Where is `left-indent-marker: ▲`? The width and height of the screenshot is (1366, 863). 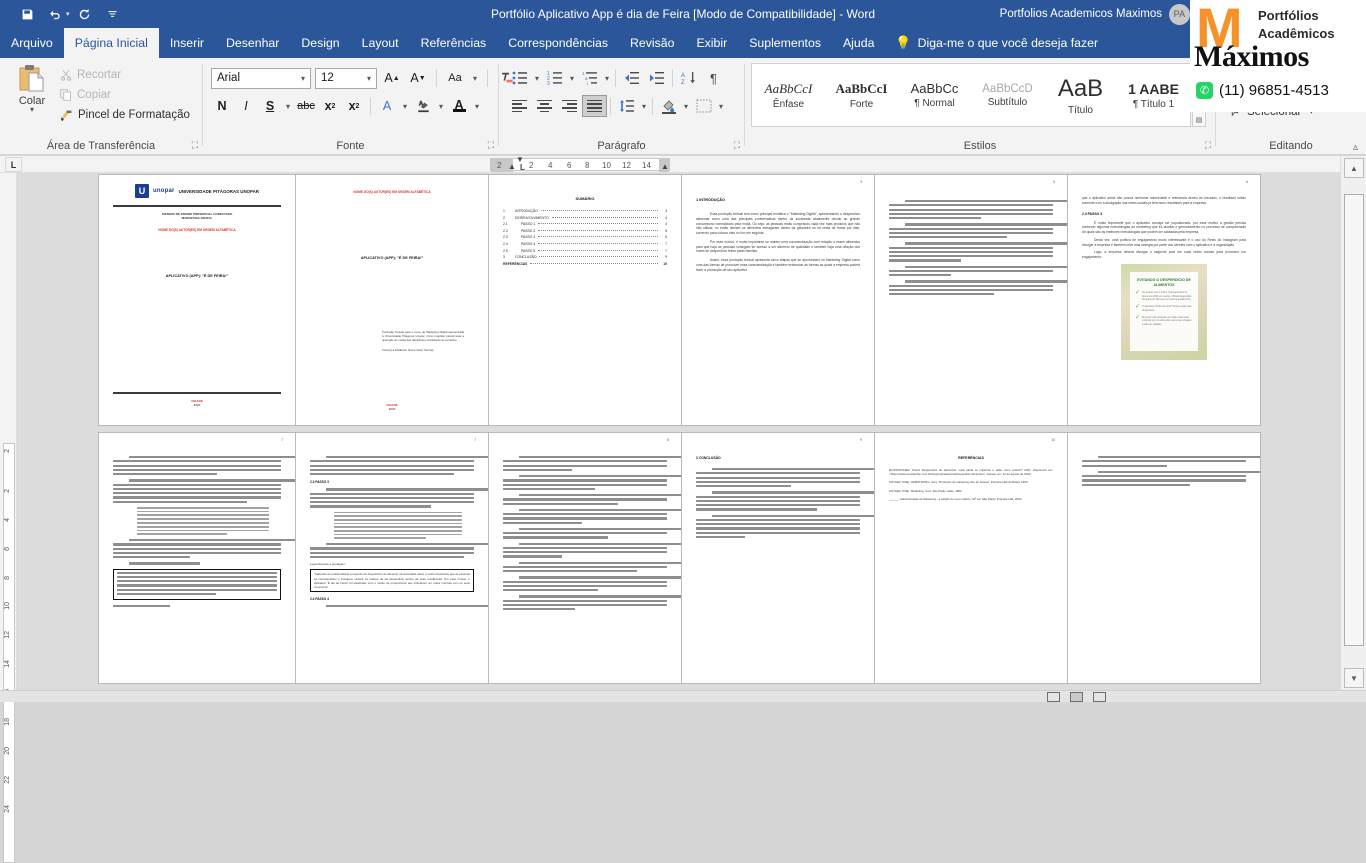 left-indent-marker: ▲ is located at coordinates (512, 166).